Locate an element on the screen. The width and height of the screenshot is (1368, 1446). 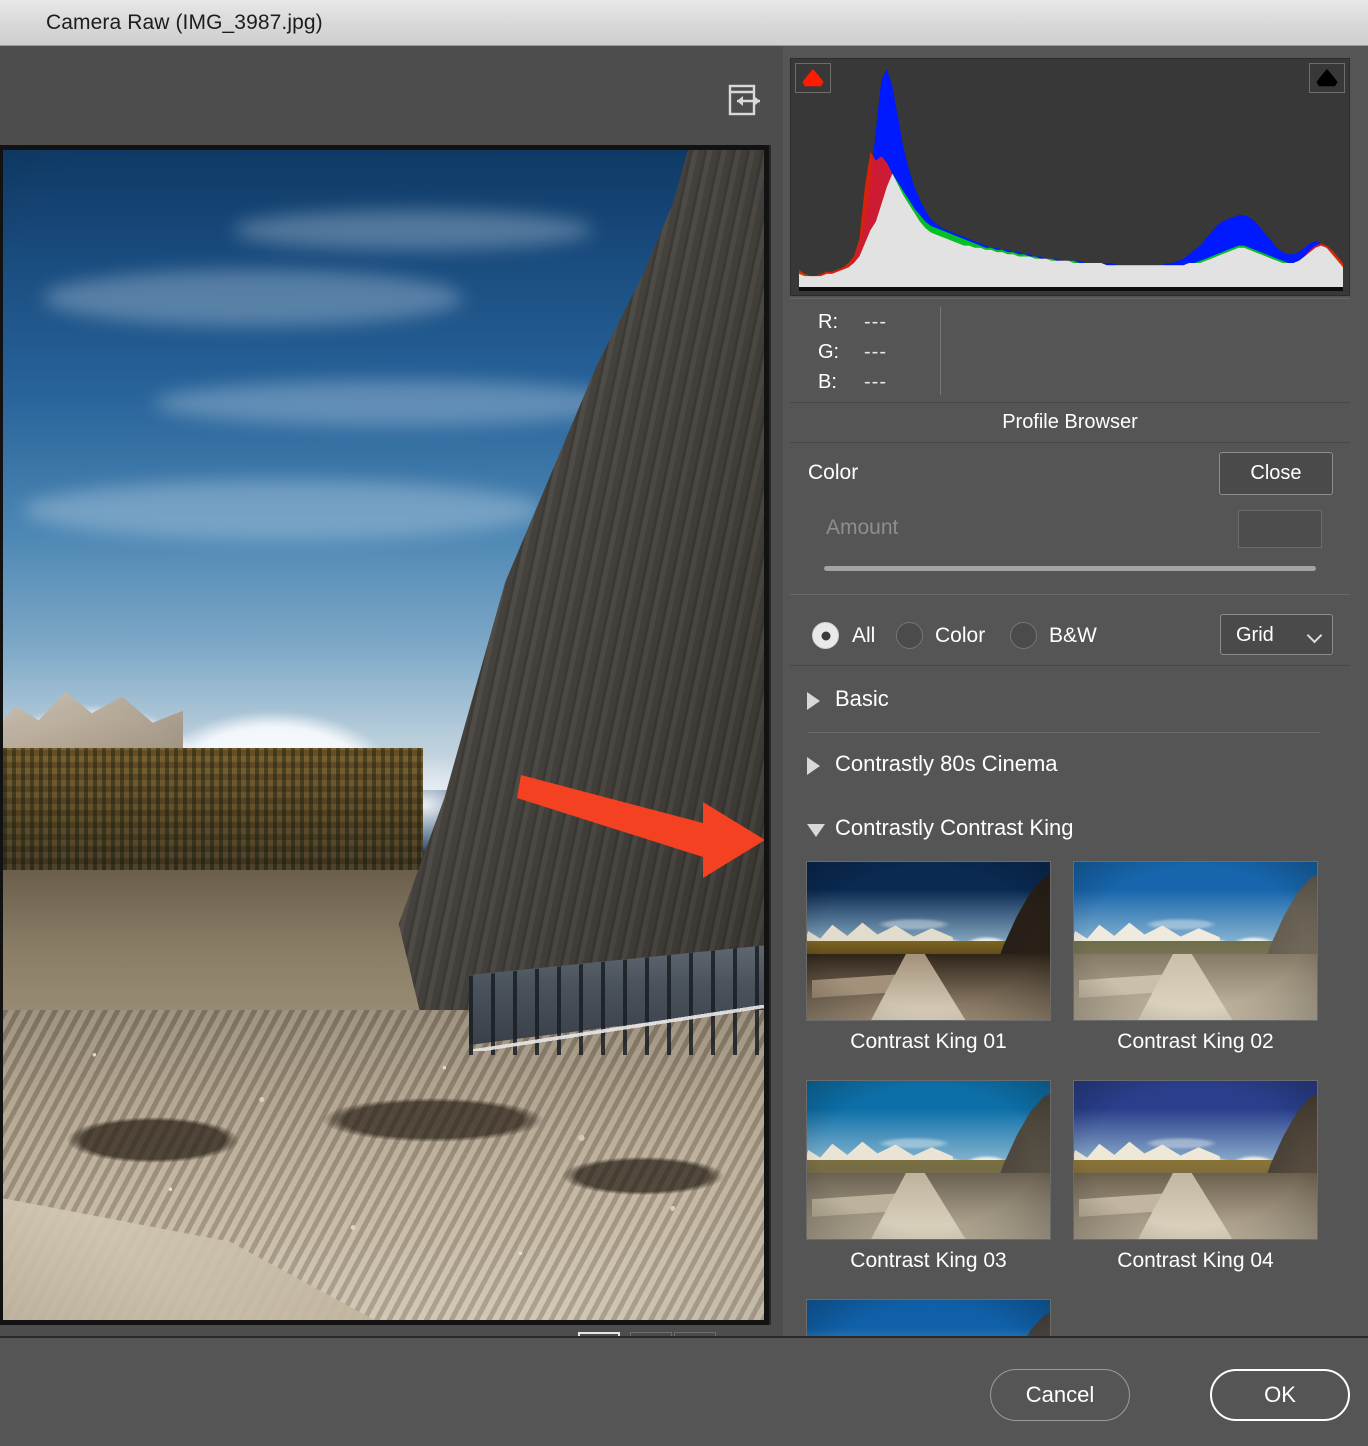
profile-group-80s-cinema: Contrastly 80s Cinema is located at coordinates (1064, 765).